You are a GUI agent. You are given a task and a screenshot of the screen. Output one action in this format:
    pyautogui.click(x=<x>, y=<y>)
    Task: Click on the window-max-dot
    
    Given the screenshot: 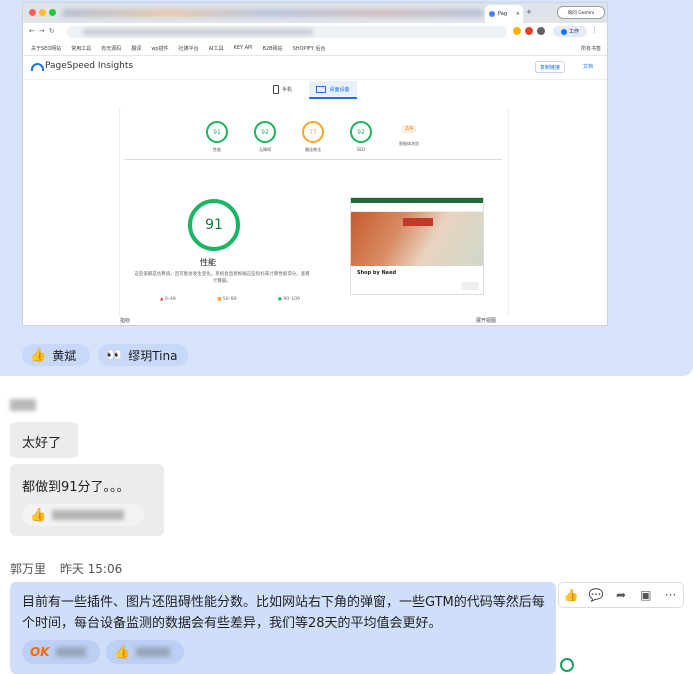 What is the action you would take?
    pyautogui.click(x=52, y=12)
    